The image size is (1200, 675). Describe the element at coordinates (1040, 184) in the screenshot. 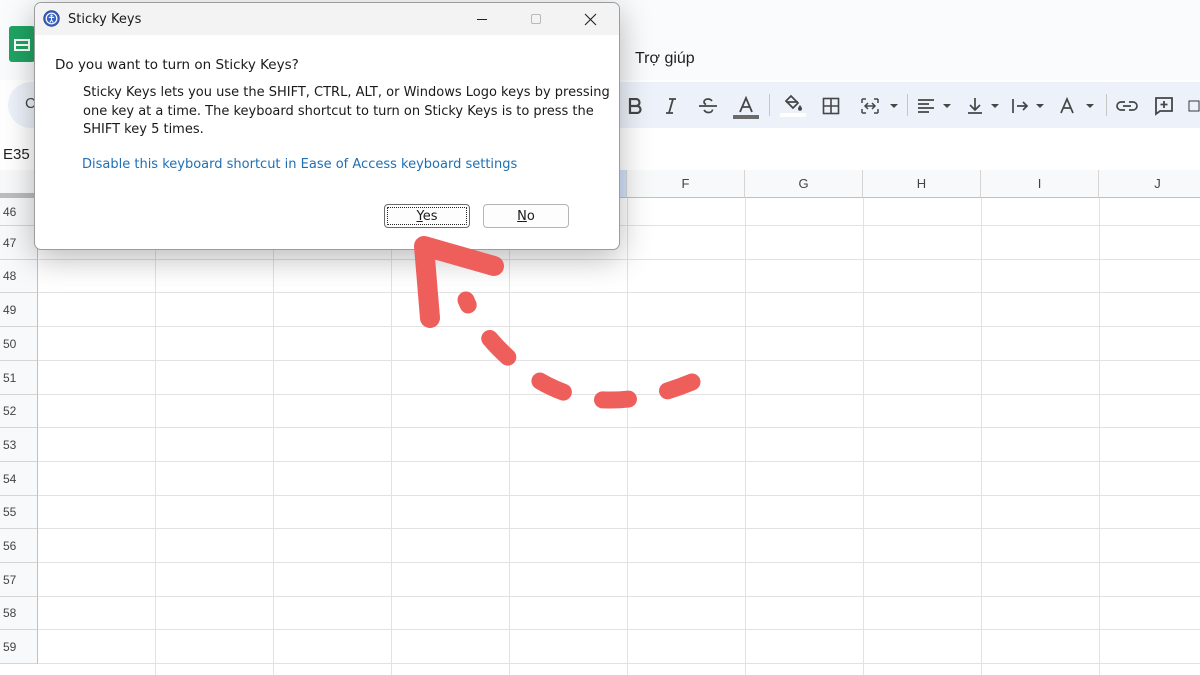

I see `column-header-i: I` at that location.